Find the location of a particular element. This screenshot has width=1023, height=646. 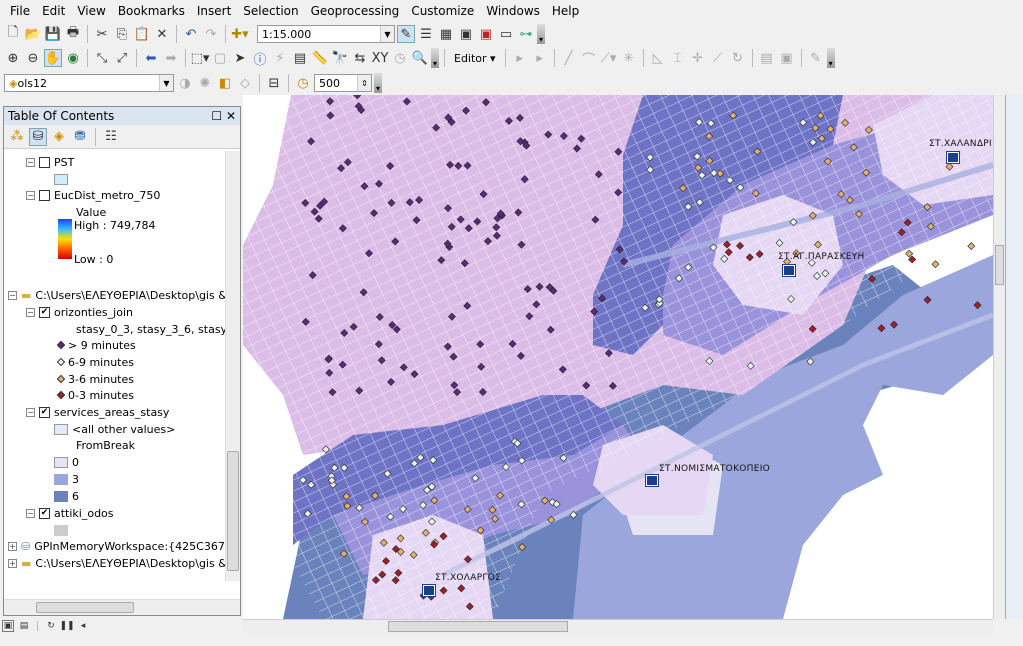

sketch-properties-icon: ▣ is located at coordinates (787, 58).